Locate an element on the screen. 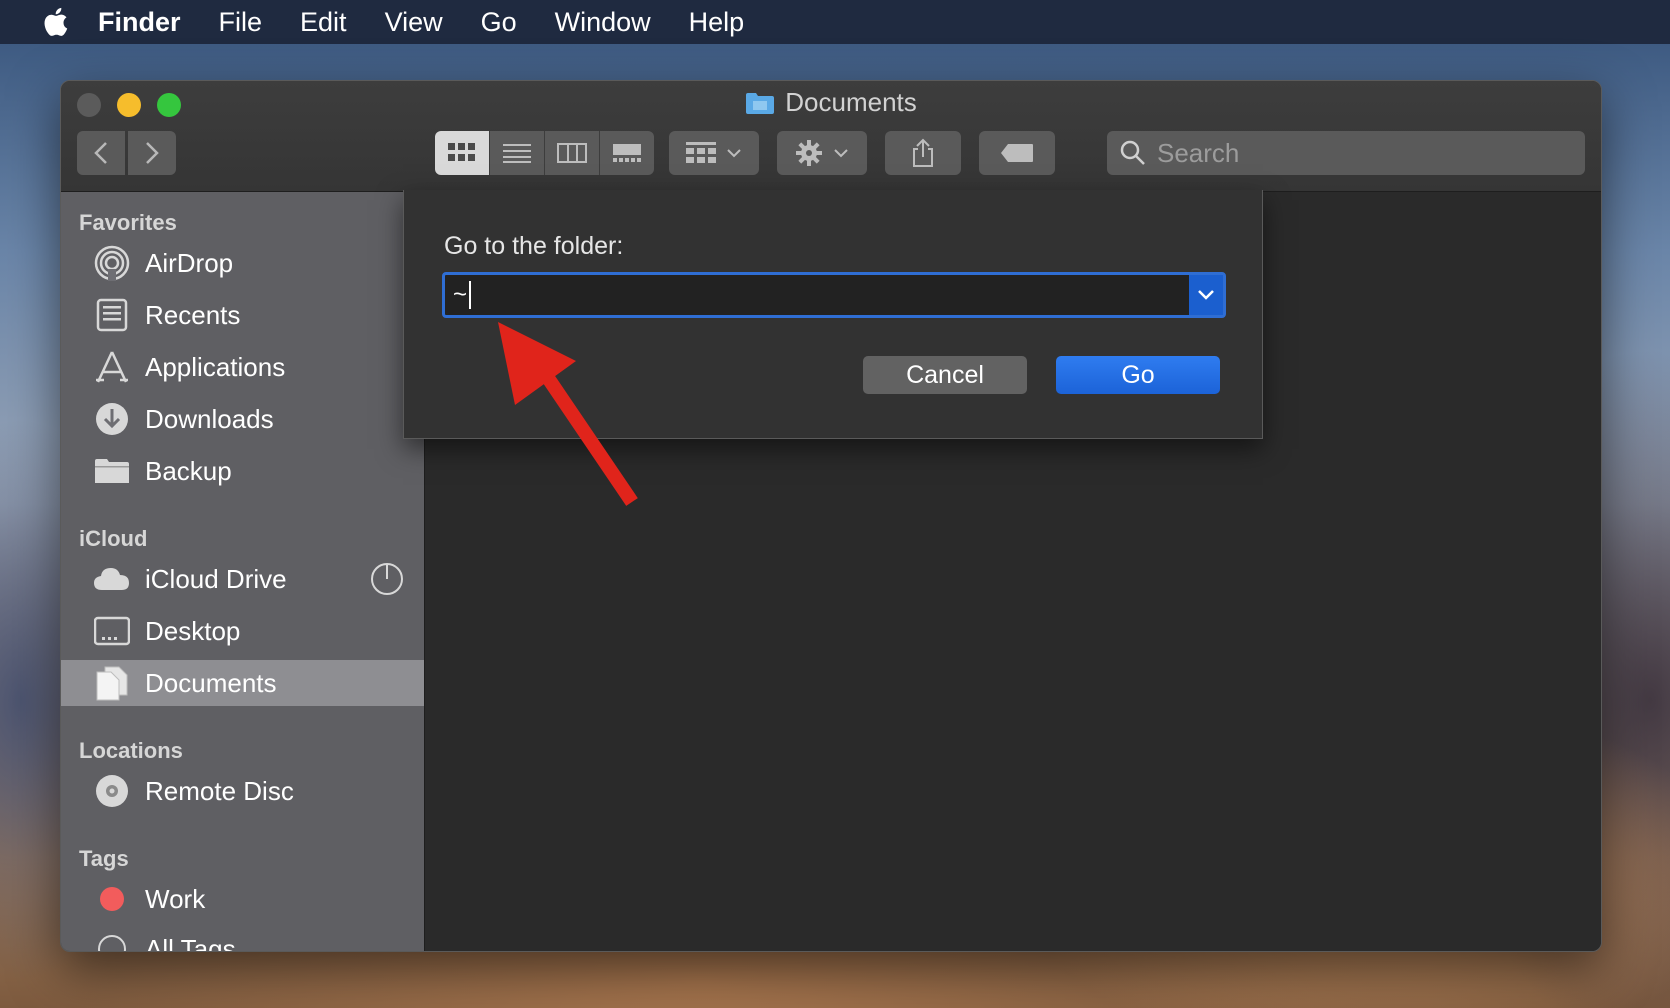 The image size is (1670, 1008). view-mode-control is located at coordinates (544, 153).